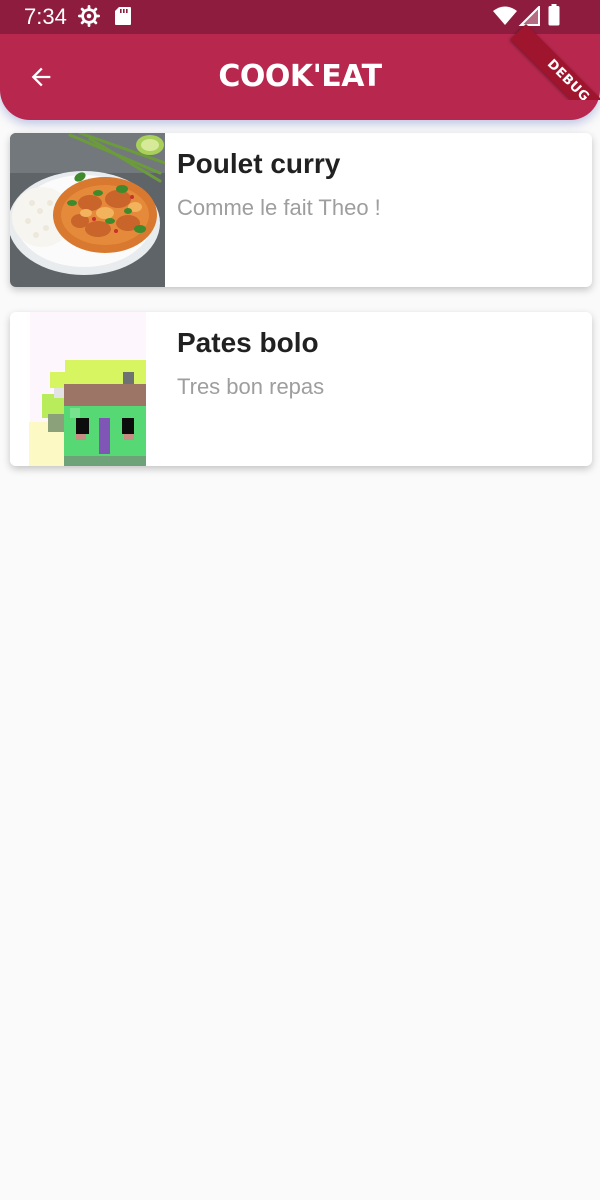 The height and width of the screenshot is (1200, 600). I want to click on pixel-art-image, so click(87, 389).